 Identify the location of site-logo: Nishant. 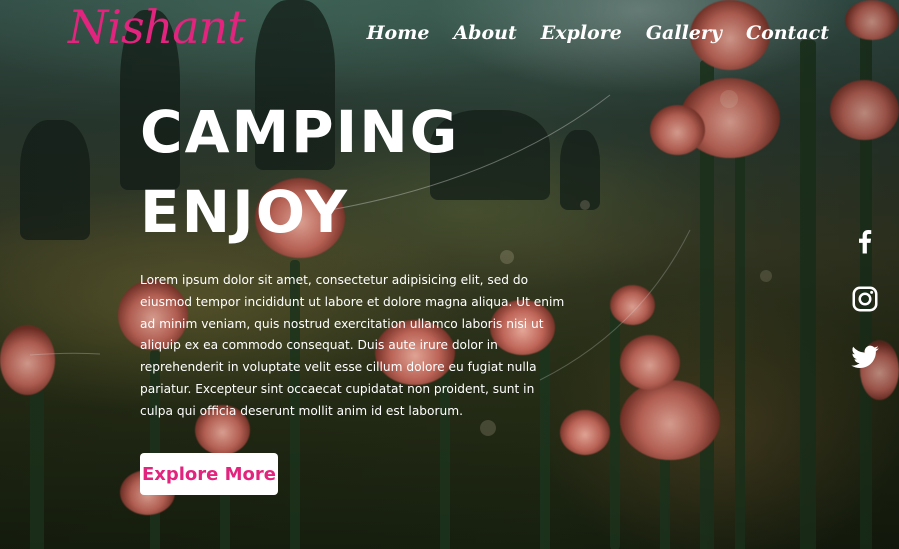
(157, 27).